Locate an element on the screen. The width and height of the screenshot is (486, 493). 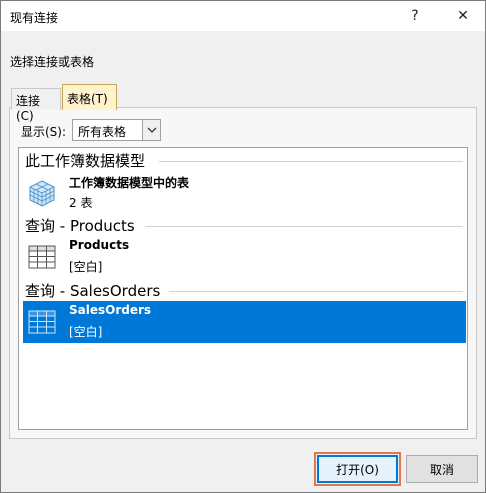
list-item-data-model-tables: 工作簿数据模型中的表 2 表 is located at coordinates (244, 193).